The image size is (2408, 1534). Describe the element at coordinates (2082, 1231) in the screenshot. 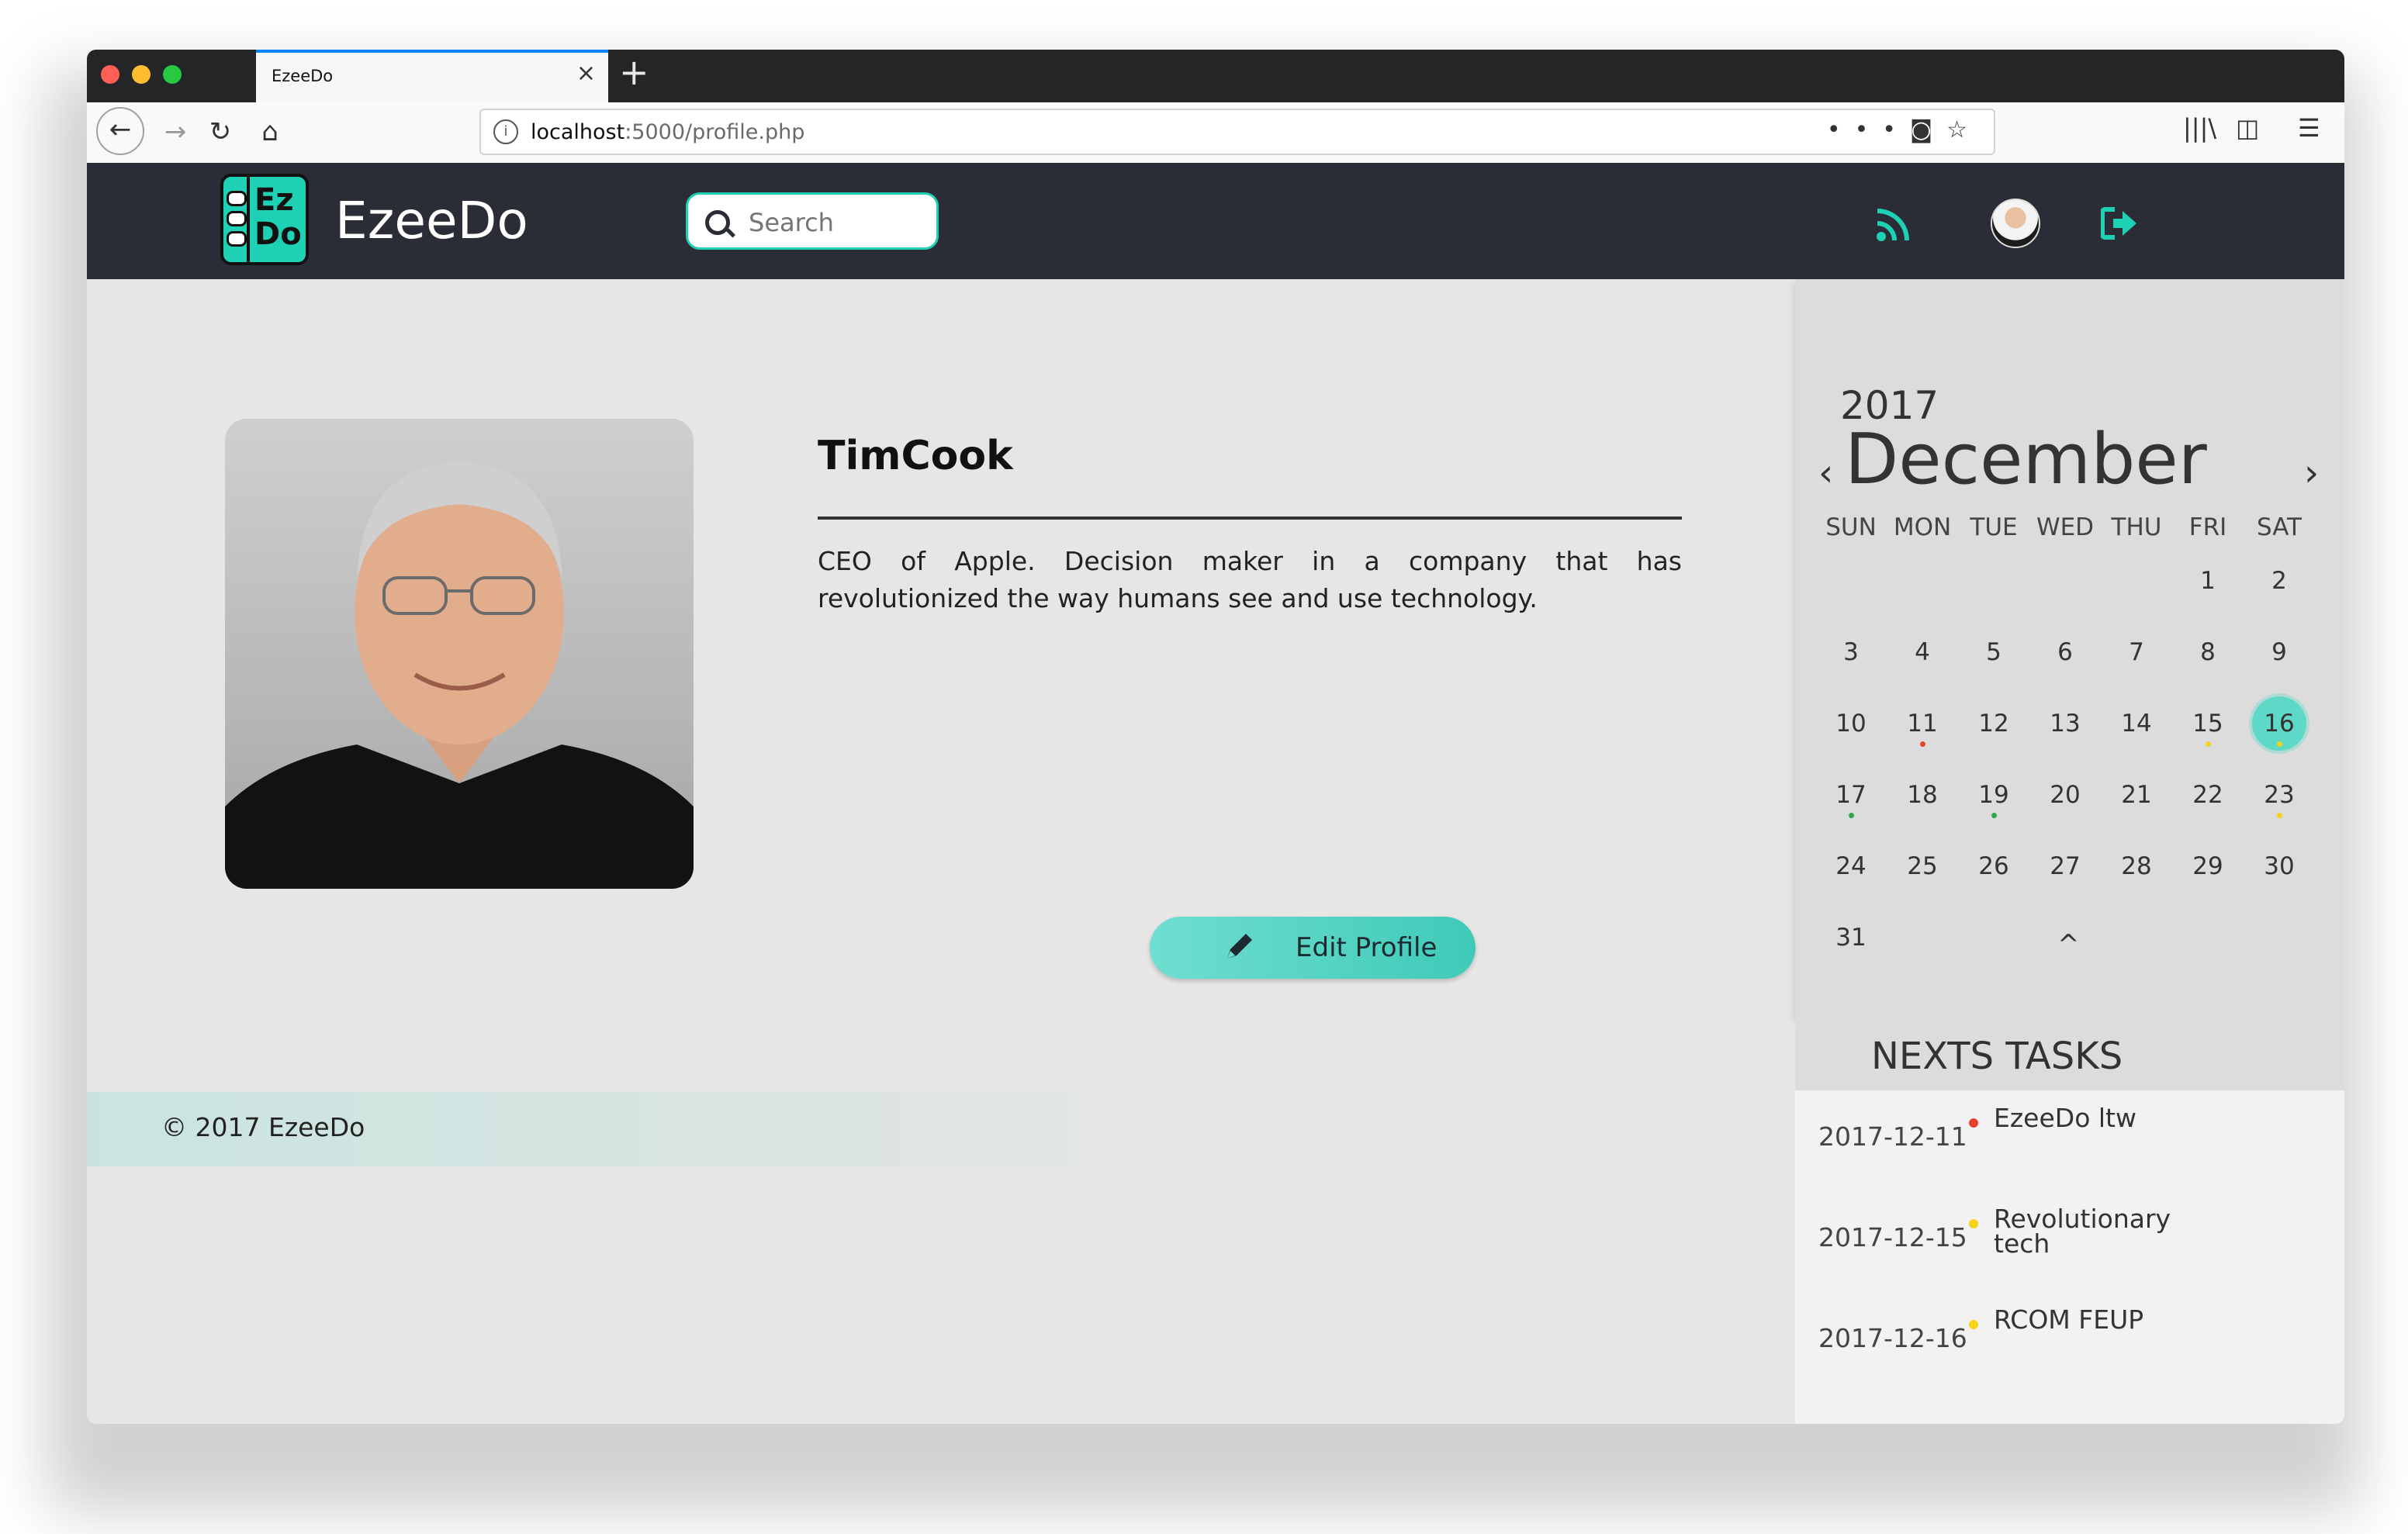

I see `task-name: Revolutionary tech` at that location.